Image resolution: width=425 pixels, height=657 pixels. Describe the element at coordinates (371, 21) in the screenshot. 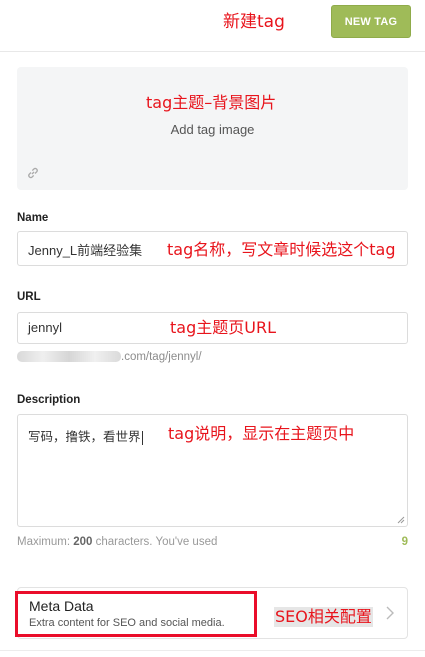

I see `new-tag-button: NEW TAG` at that location.